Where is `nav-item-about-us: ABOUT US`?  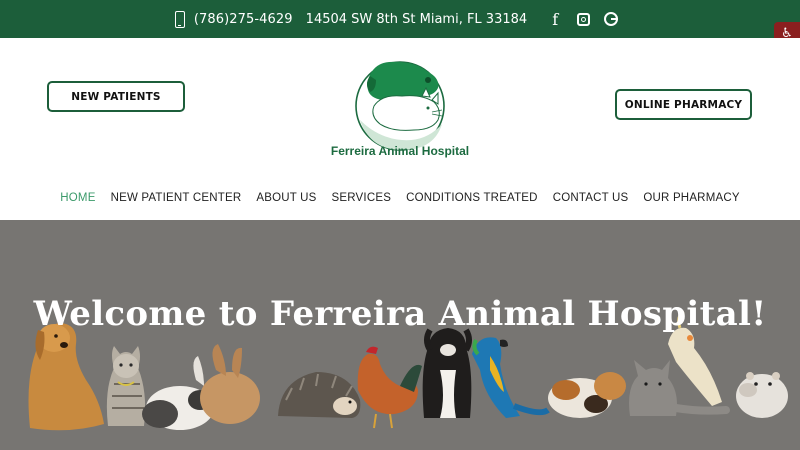
nav-item-about-us: ABOUT US is located at coordinates (286, 203).